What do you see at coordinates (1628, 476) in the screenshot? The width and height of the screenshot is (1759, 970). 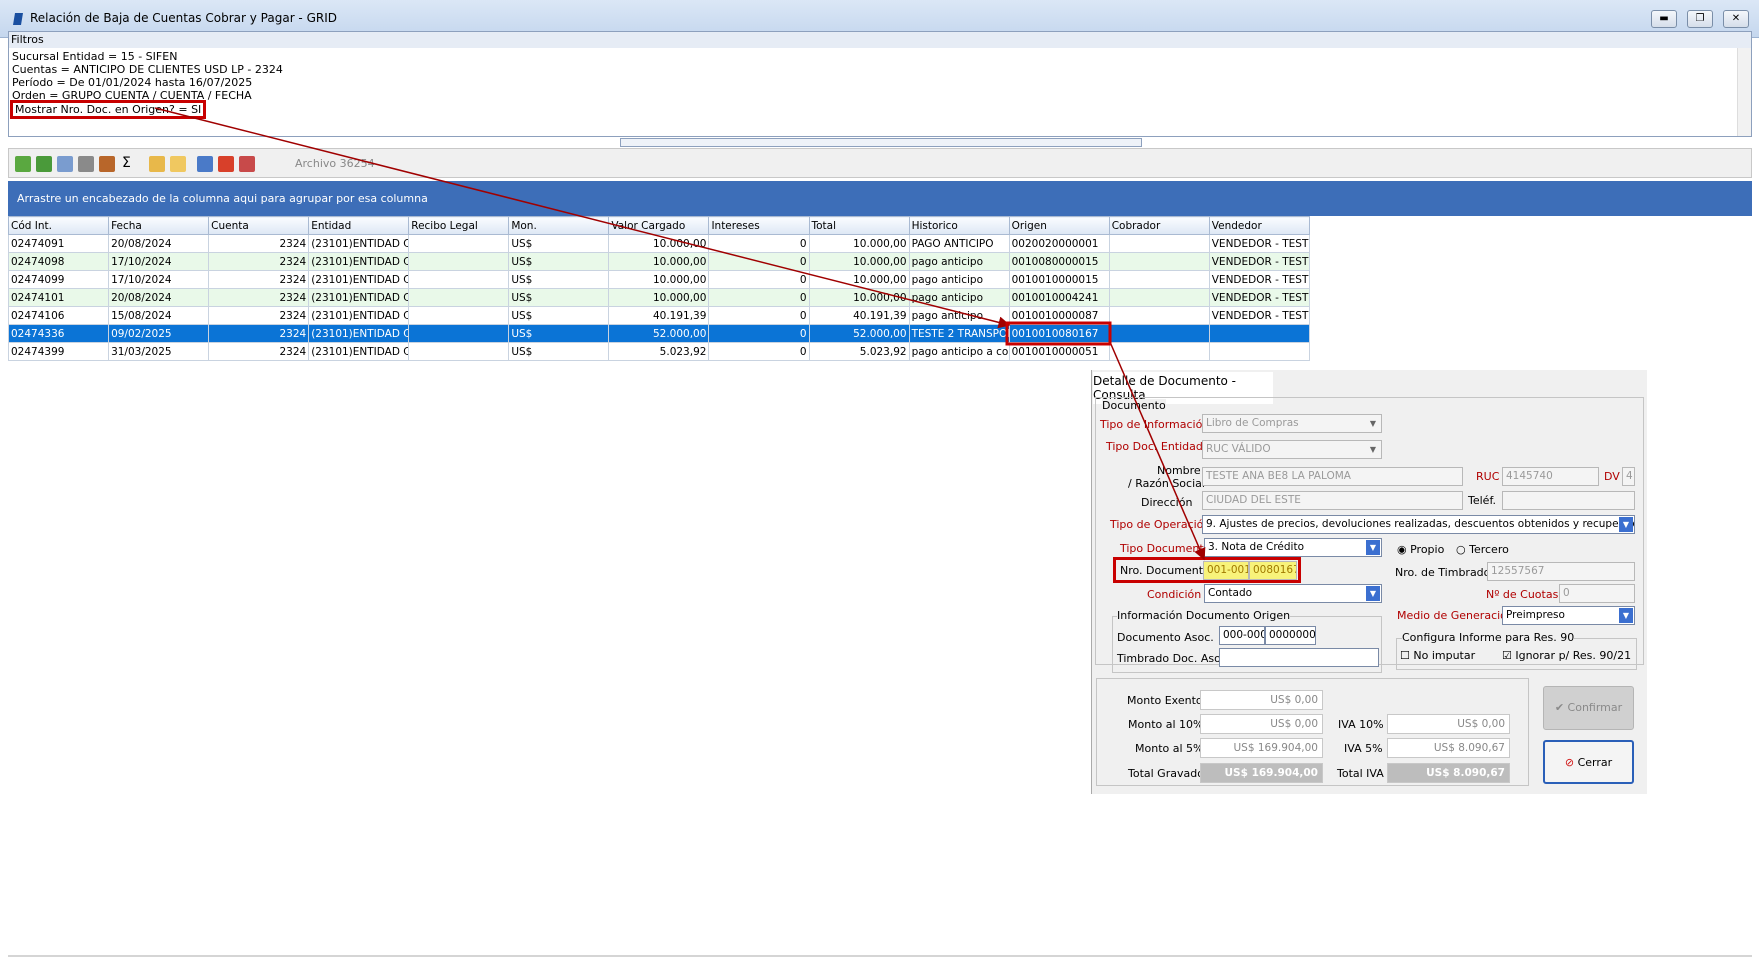 I see `dv-field: 4` at bounding box center [1628, 476].